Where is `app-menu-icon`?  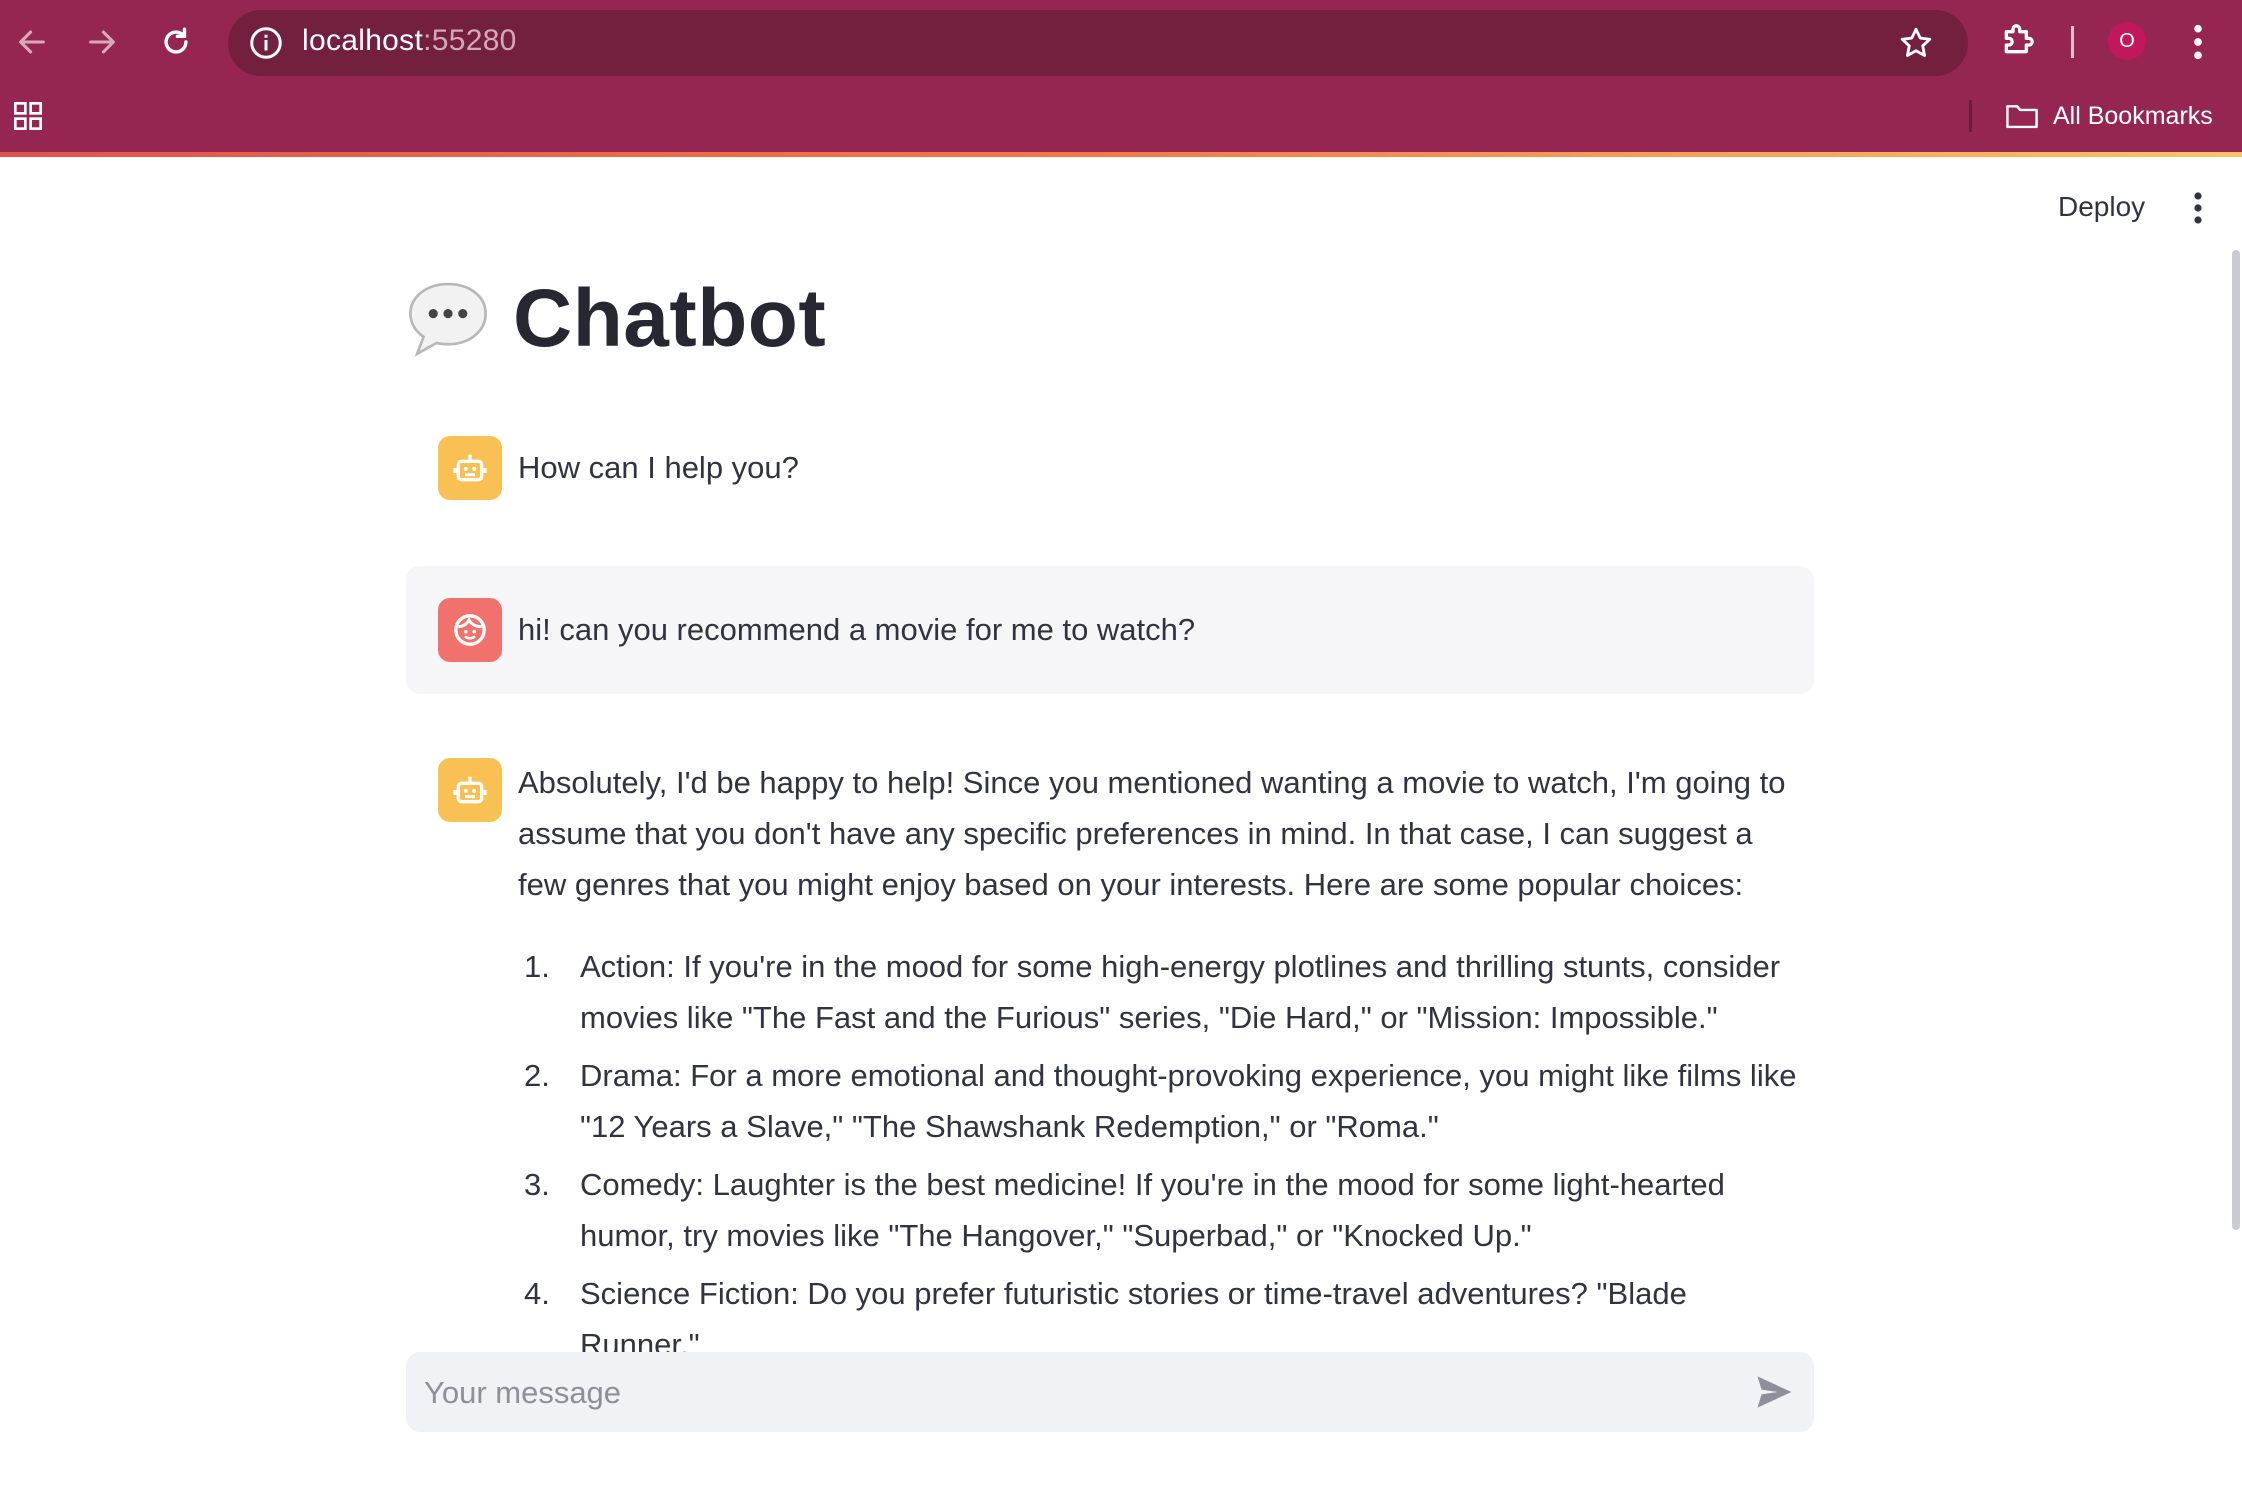
app-menu-icon is located at coordinates (2198, 208).